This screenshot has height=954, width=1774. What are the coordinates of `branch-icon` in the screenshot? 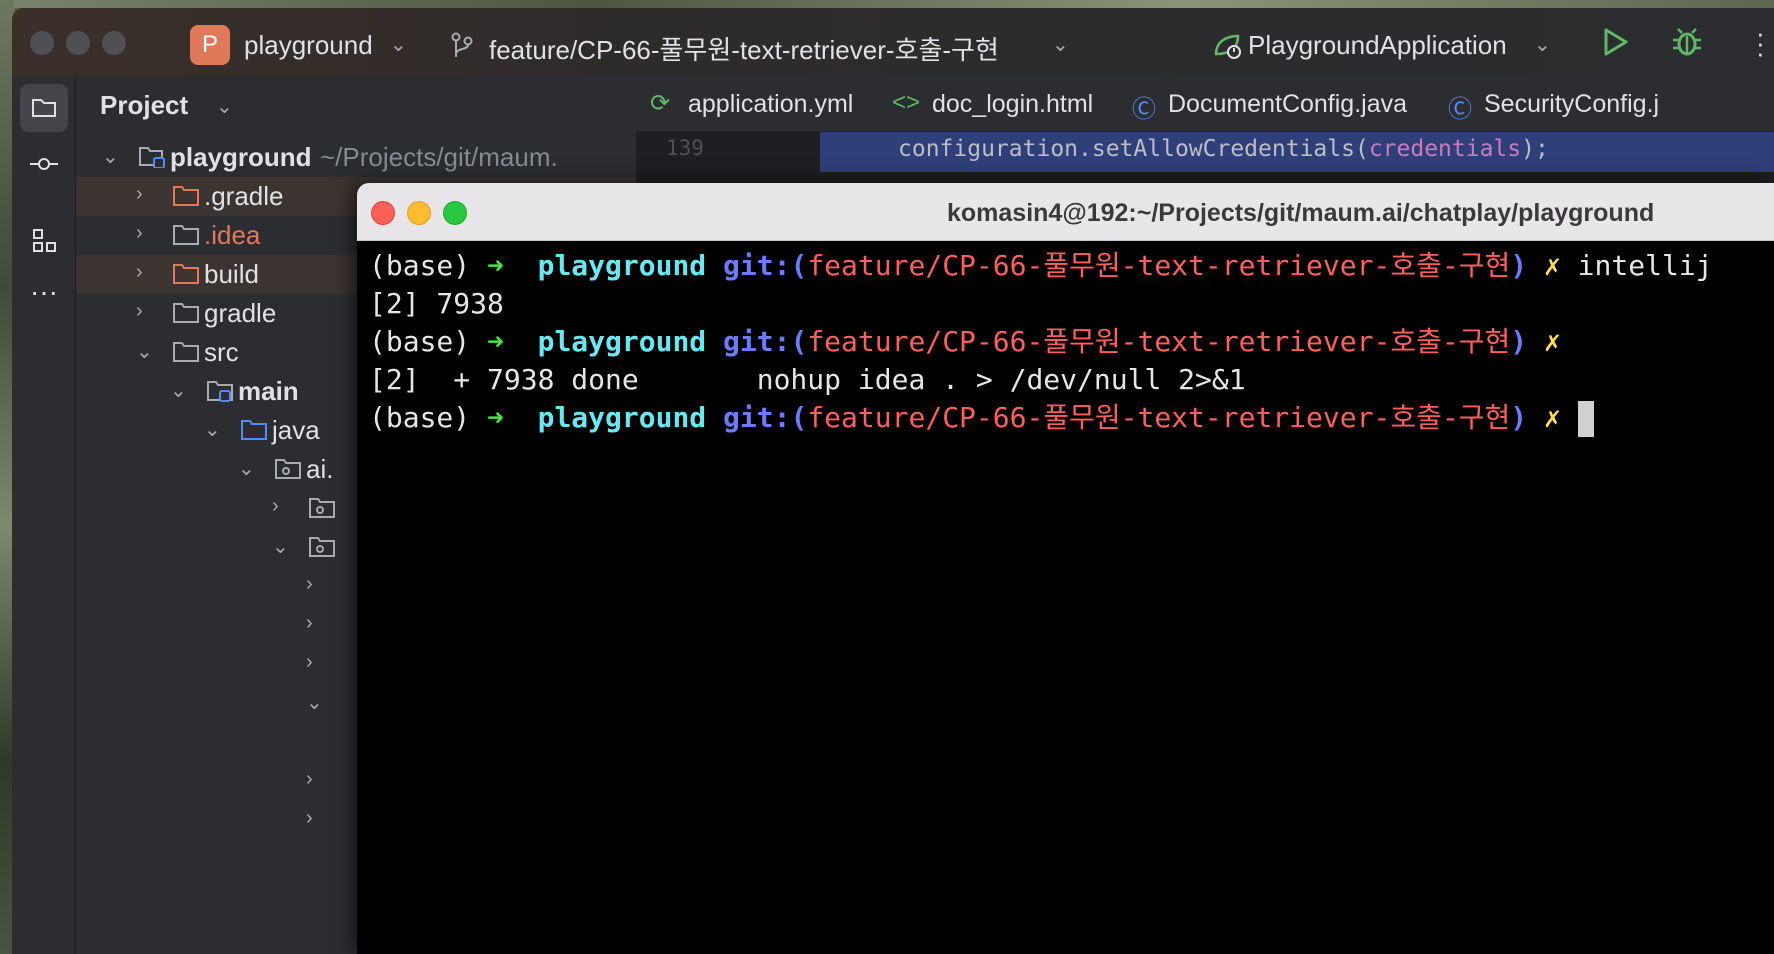 It's located at (462, 48).